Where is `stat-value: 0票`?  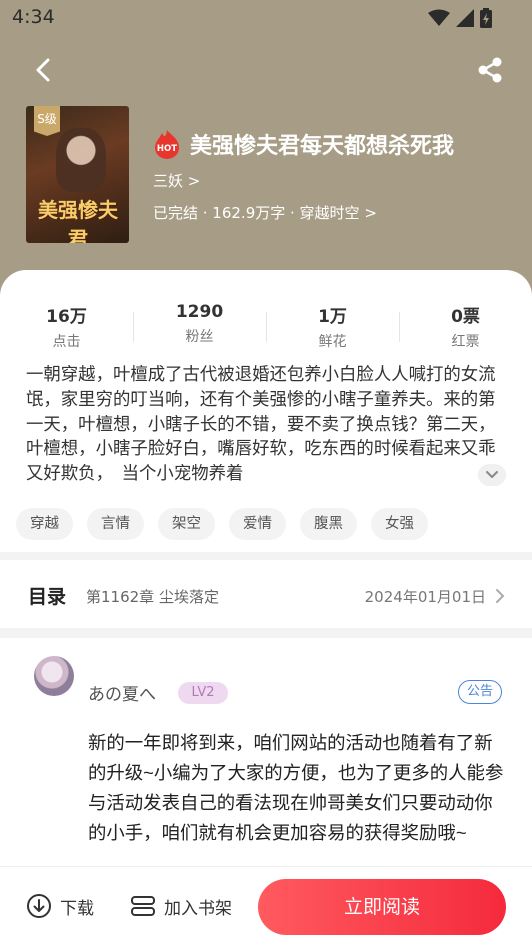
stat-value: 0票 is located at coordinates (465, 317).